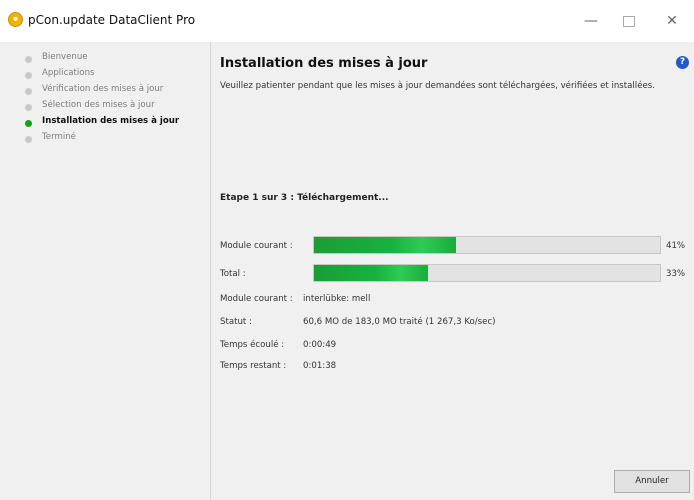  I want to click on minimize-button: —, so click(591, 21).